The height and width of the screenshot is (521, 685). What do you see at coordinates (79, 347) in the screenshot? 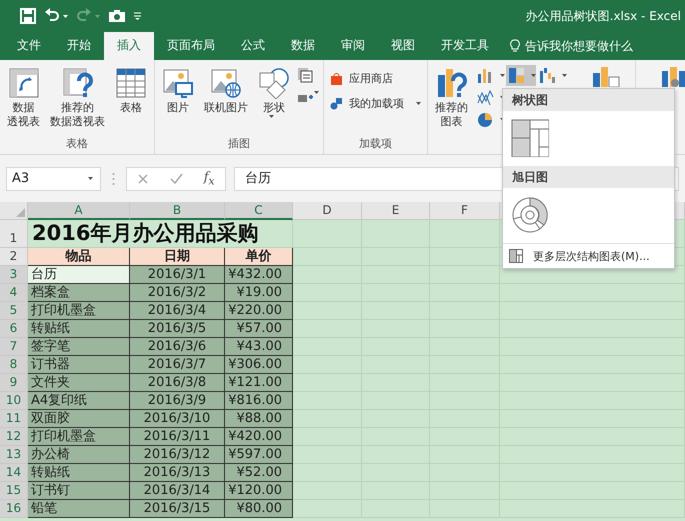
I see `table-cell: 签字笔` at bounding box center [79, 347].